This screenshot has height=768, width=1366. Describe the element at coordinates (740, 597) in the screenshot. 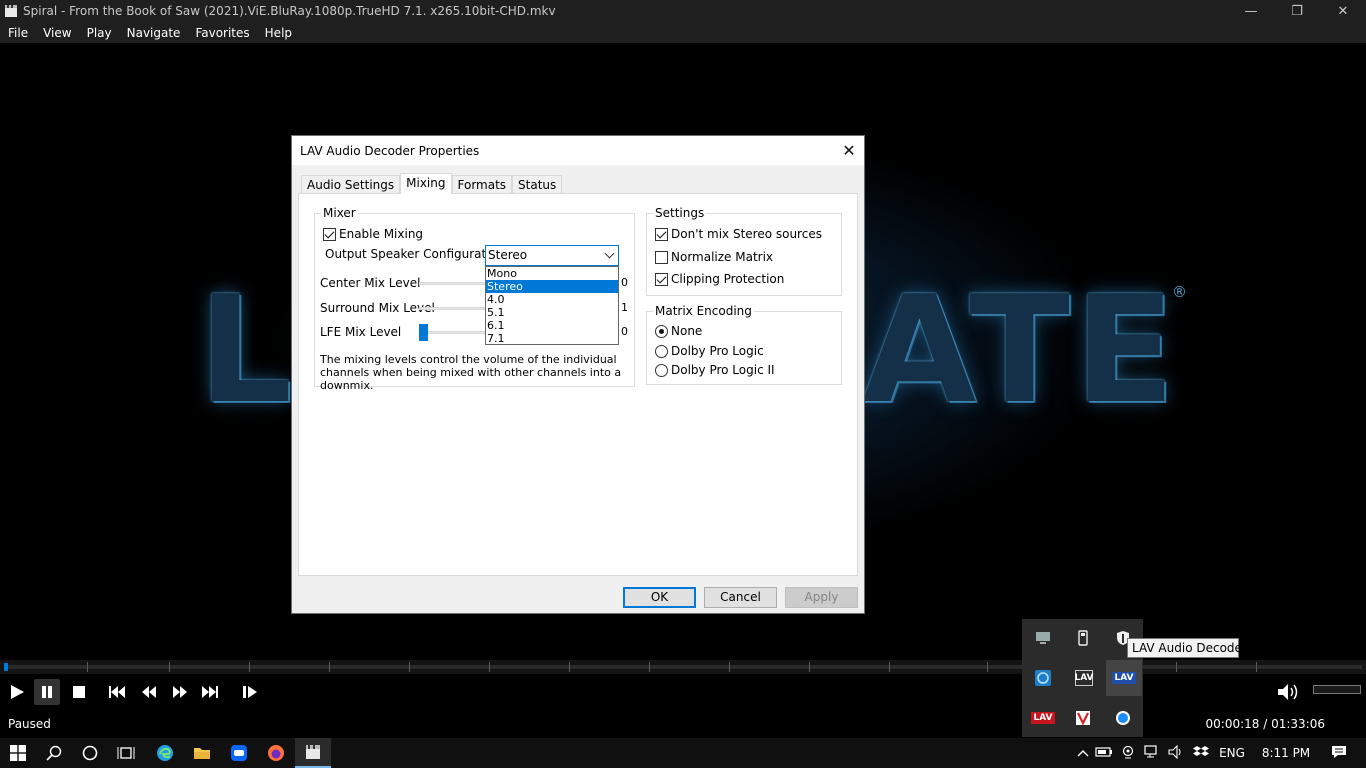

I see `cancel-button: Cancel` at that location.